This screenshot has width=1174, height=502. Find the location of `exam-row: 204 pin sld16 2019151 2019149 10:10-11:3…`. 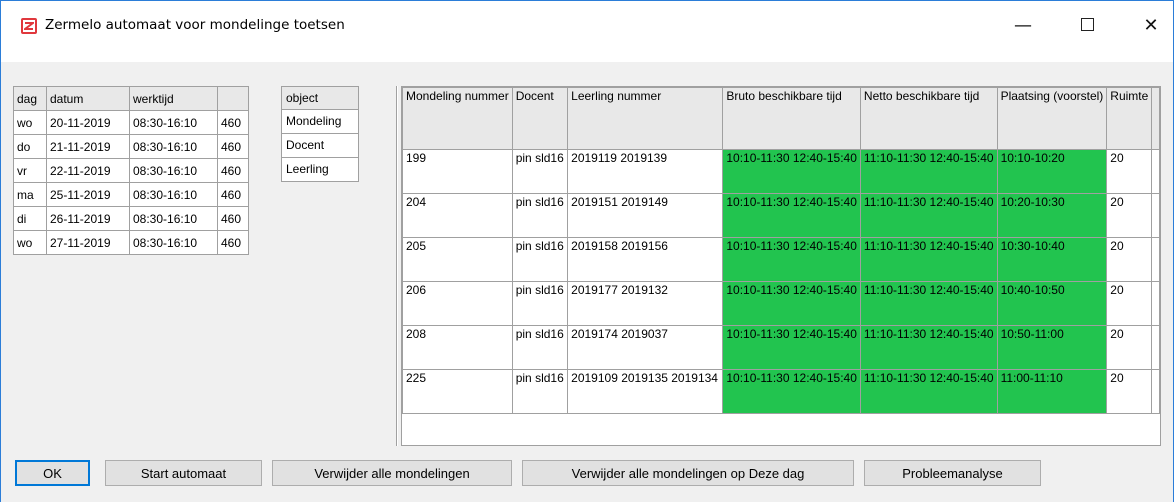

exam-row: 204 pin sld16 2019151 2019149 10:10-11:3… is located at coordinates (781, 215).